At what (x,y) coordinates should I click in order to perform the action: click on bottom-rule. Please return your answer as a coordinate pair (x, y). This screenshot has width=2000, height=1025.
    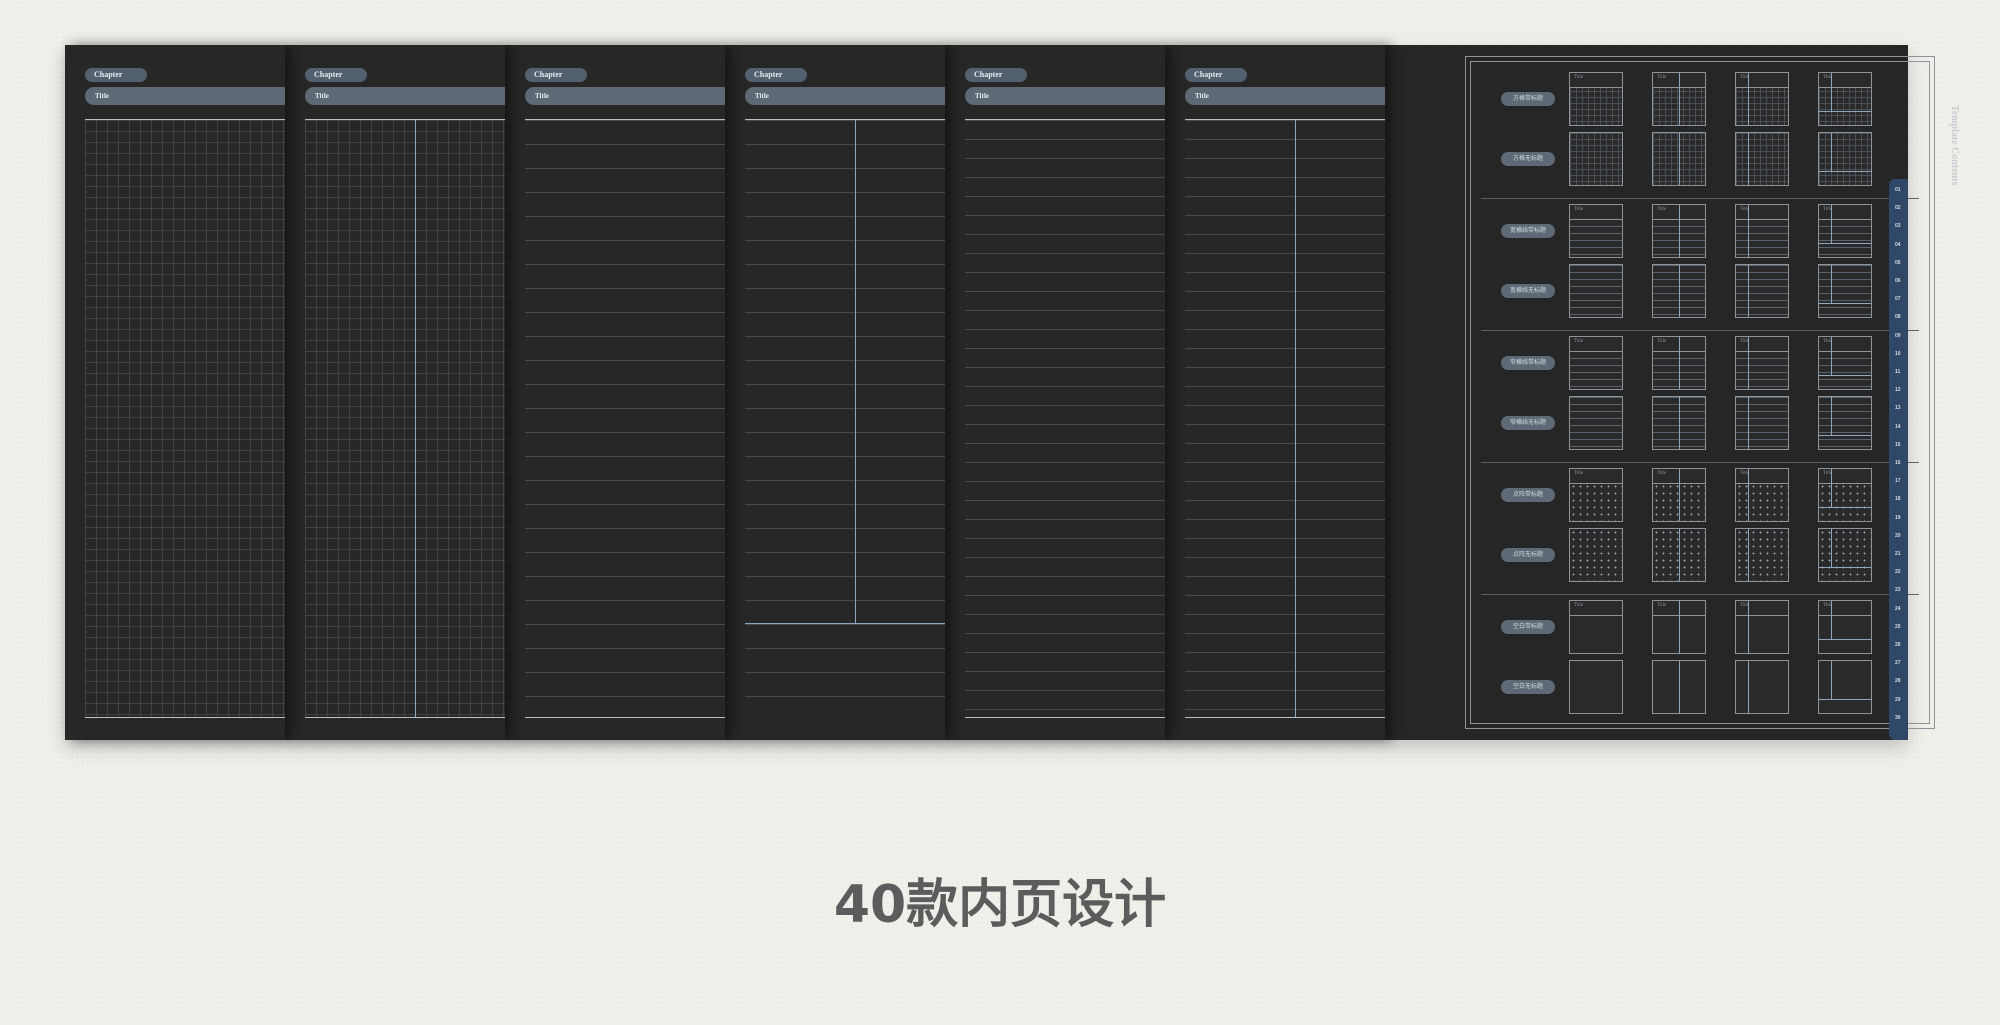
    Looking at the image, I should click on (185, 717).